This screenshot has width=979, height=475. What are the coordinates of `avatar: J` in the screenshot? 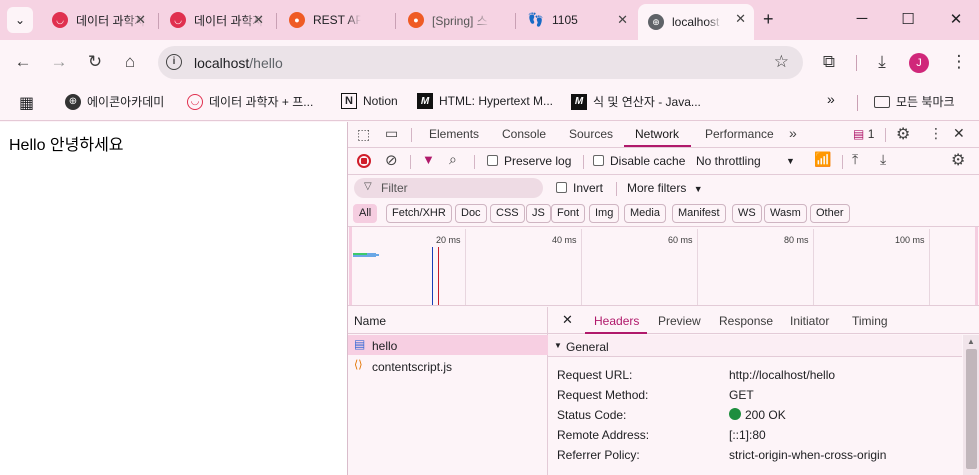 It's located at (919, 63).